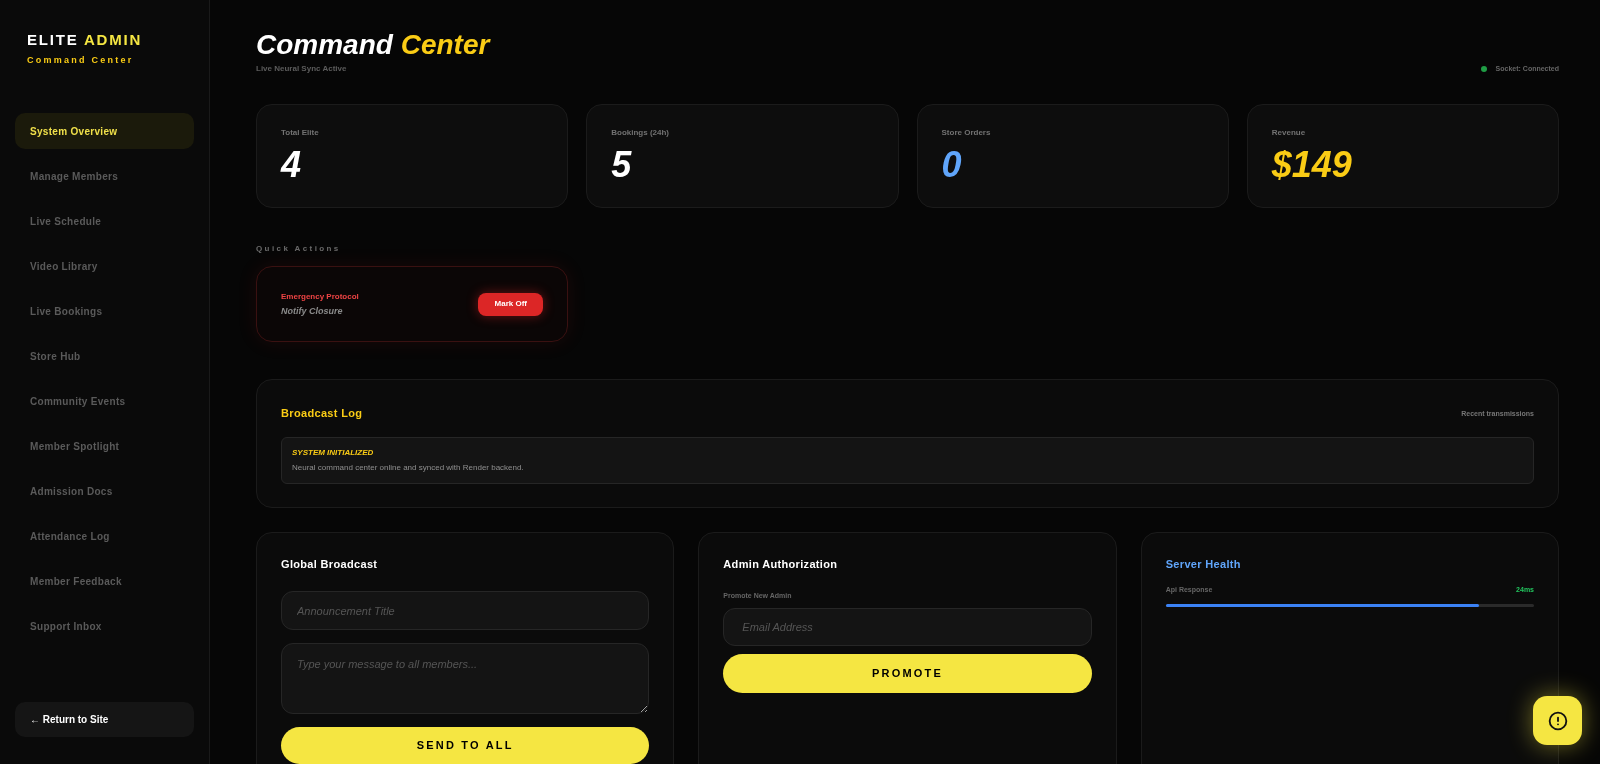  Describe the element at coordinates (104, 221) in the screenshot. I see `sidebar-item: Live Schedule` at that location.